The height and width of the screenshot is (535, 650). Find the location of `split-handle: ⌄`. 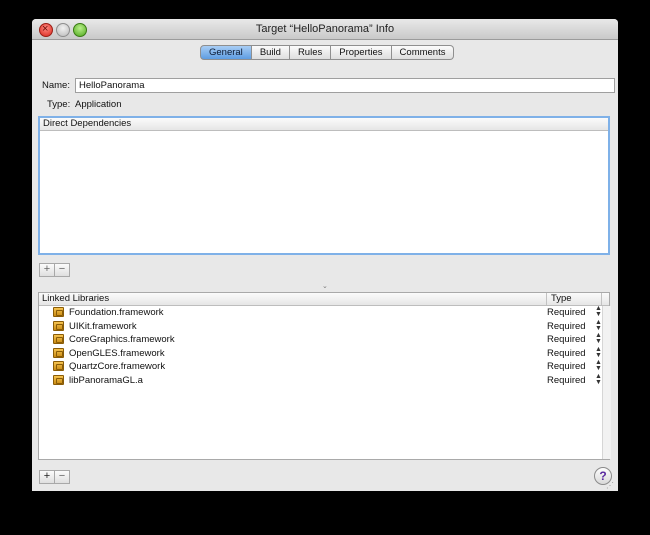

split-handle: ⌄ is located at coordinates (325, 286).